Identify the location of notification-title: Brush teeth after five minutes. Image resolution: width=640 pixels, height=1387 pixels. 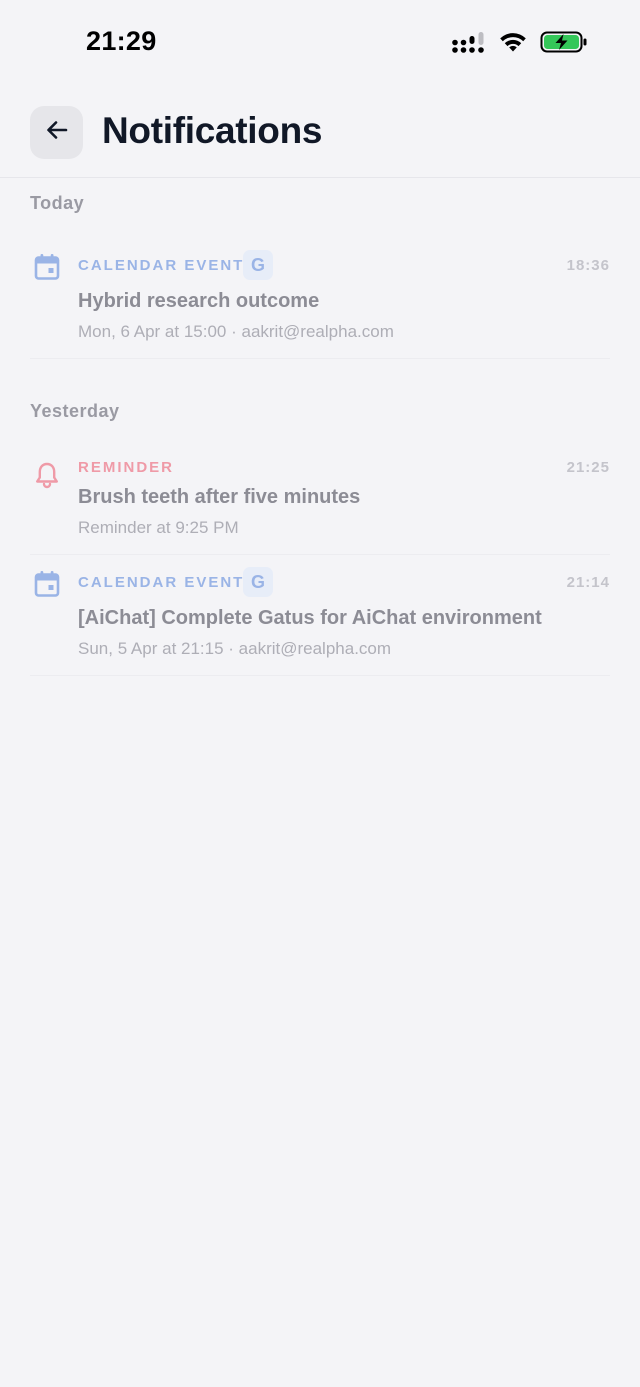
(219, 497).